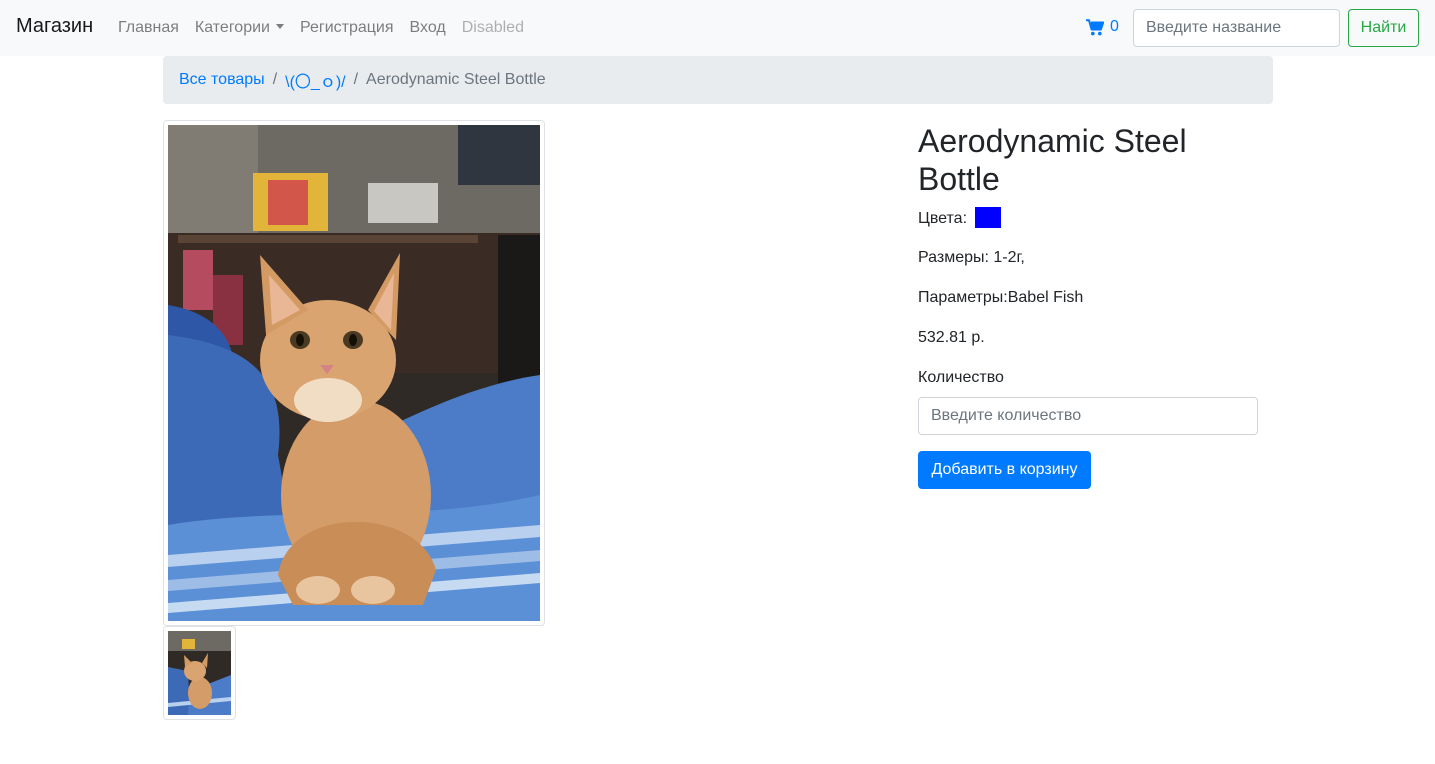  I want to click on color-swatch-blue, so click(988, 217).